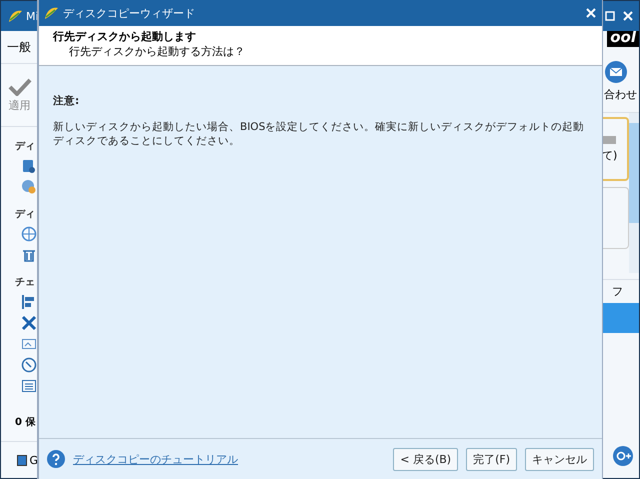 This screenshot has width=640, height=479. What do you see at coordinates (29, 323) in the screenshot?
I see `tools-icon` at bounding box center [29, 323].